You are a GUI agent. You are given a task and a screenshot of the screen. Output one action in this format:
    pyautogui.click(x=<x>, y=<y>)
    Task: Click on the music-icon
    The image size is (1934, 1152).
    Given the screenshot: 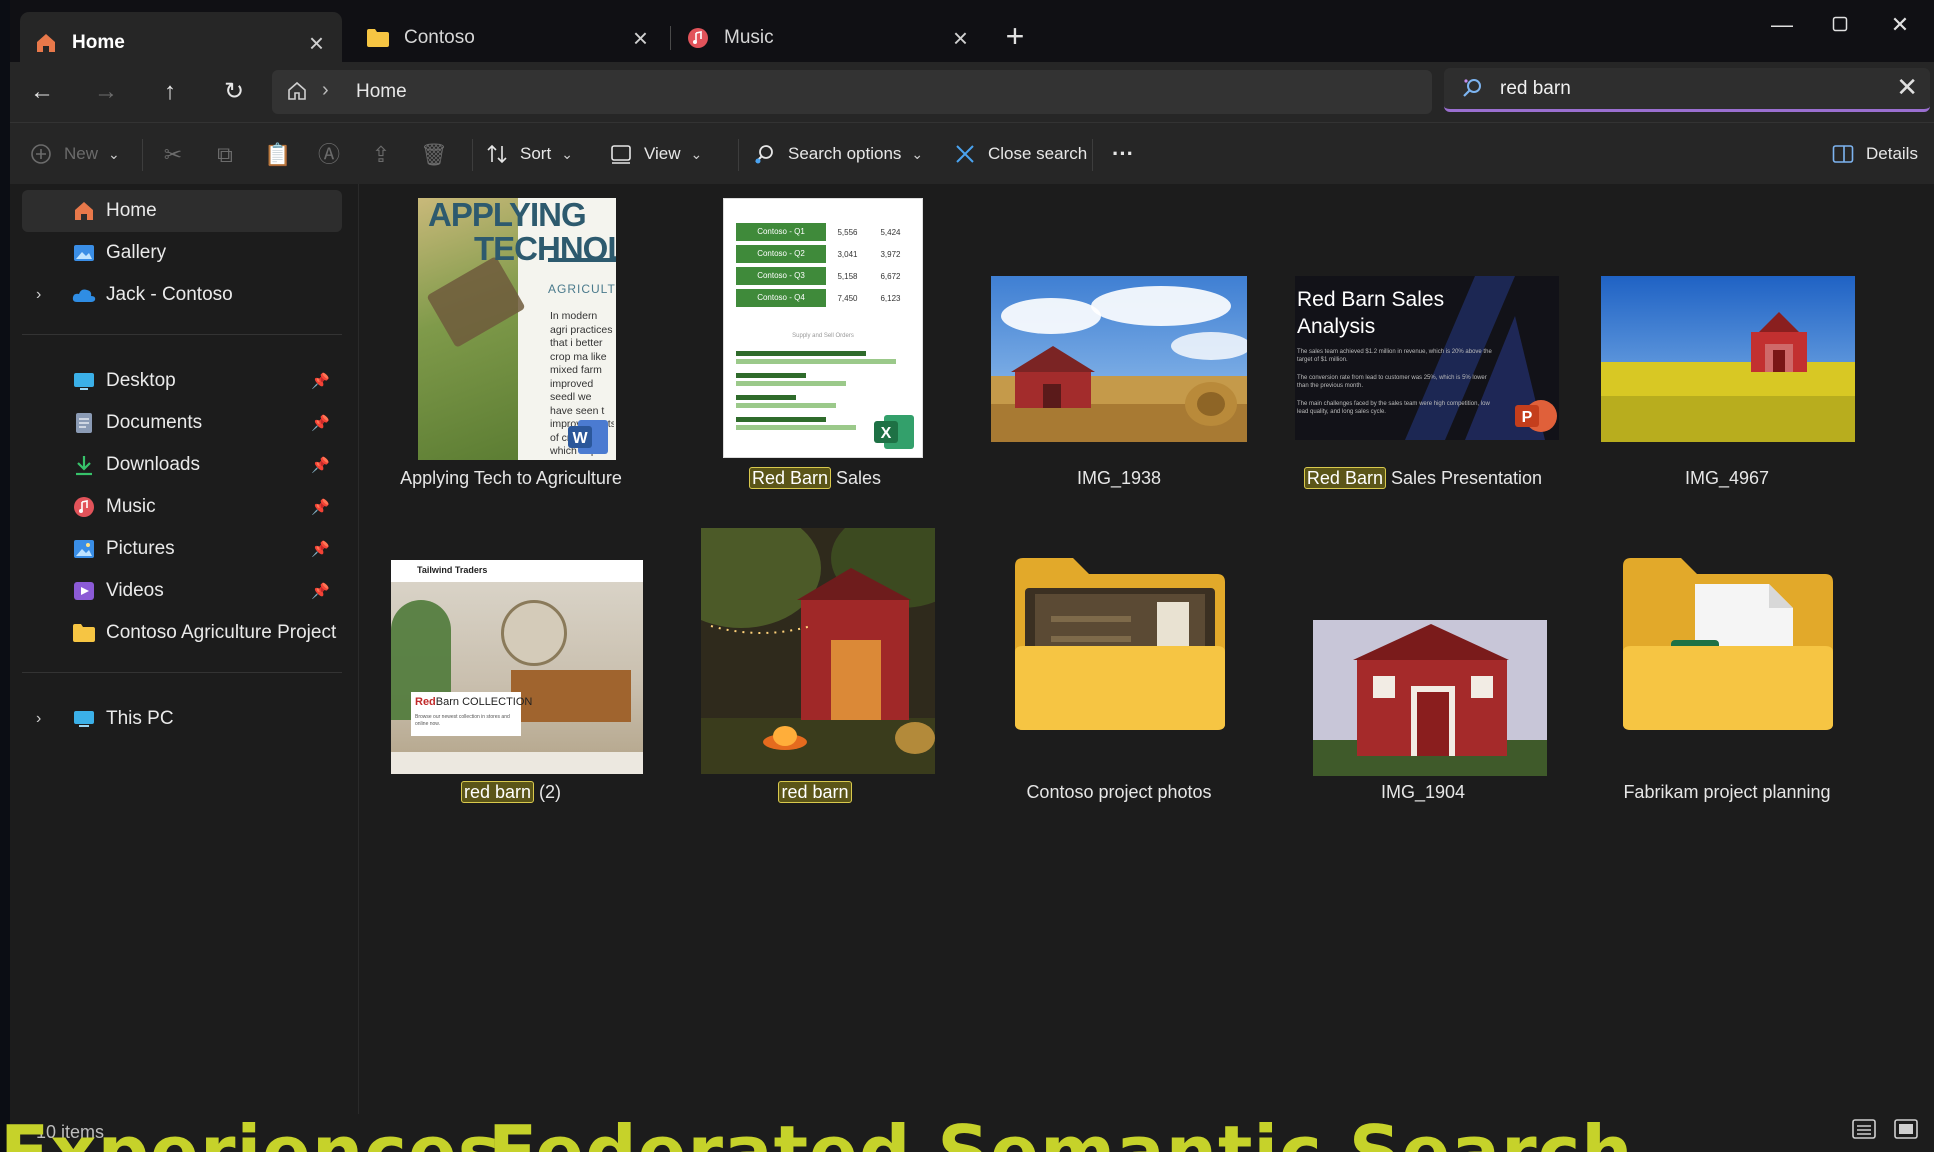 What is the action you would take?
    pyautogui.click(x=84, y=507)
    